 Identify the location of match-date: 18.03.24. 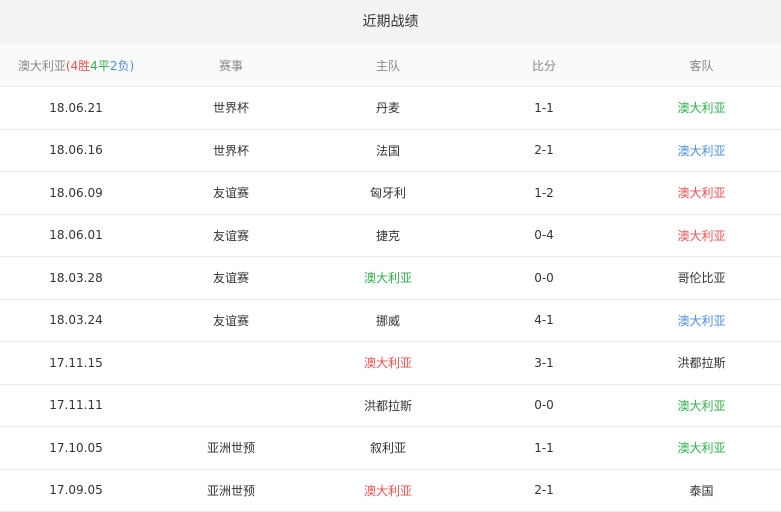
(76, 320).